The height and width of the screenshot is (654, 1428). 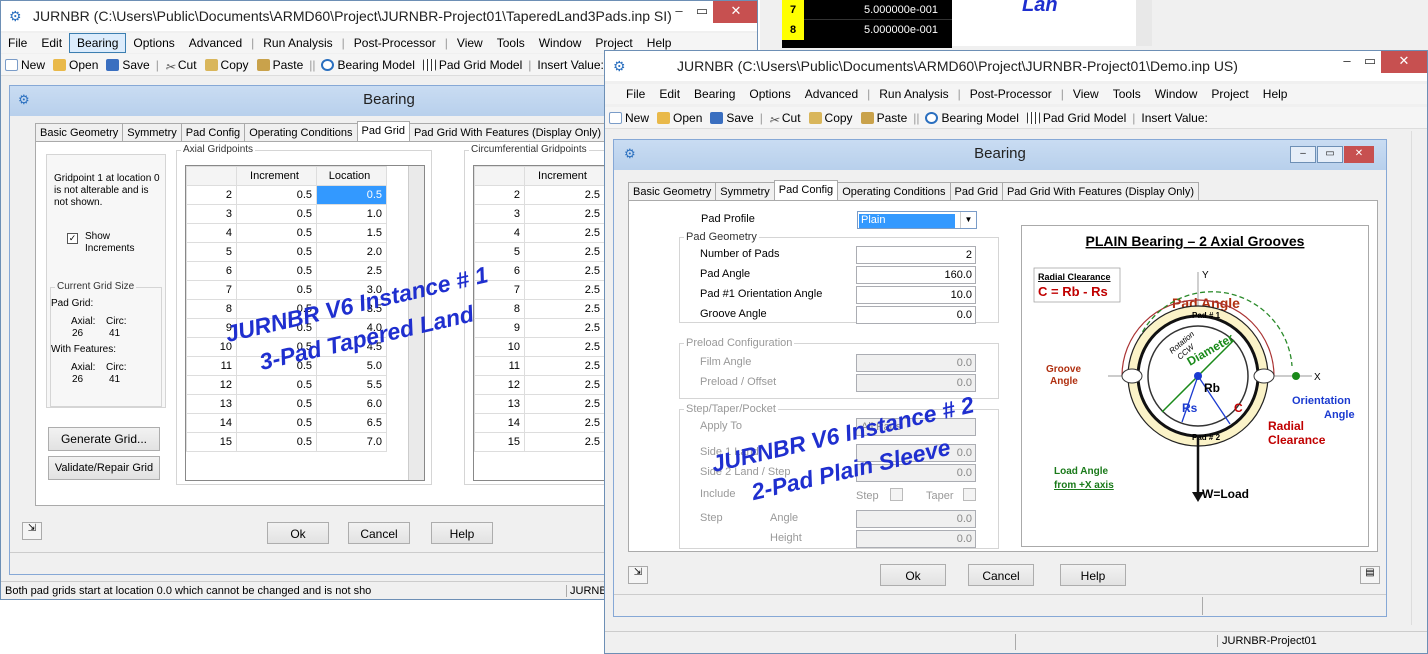 What do you see at coordinates (539, 252) in the screenshot?
I see `table-row: 5 2.5` at bounding box center [539, 252].